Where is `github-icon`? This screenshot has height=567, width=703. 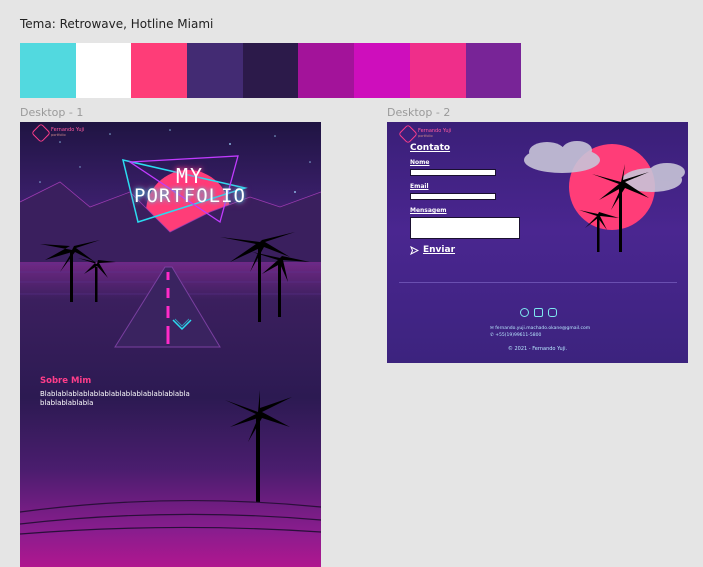 github-icon is located at coordinates (524, 312).